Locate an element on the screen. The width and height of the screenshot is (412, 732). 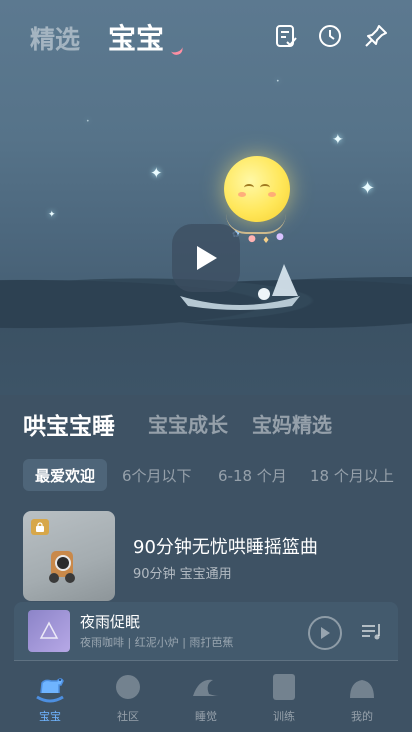
rocking-horse-icon is located at coordinates (50, 687).